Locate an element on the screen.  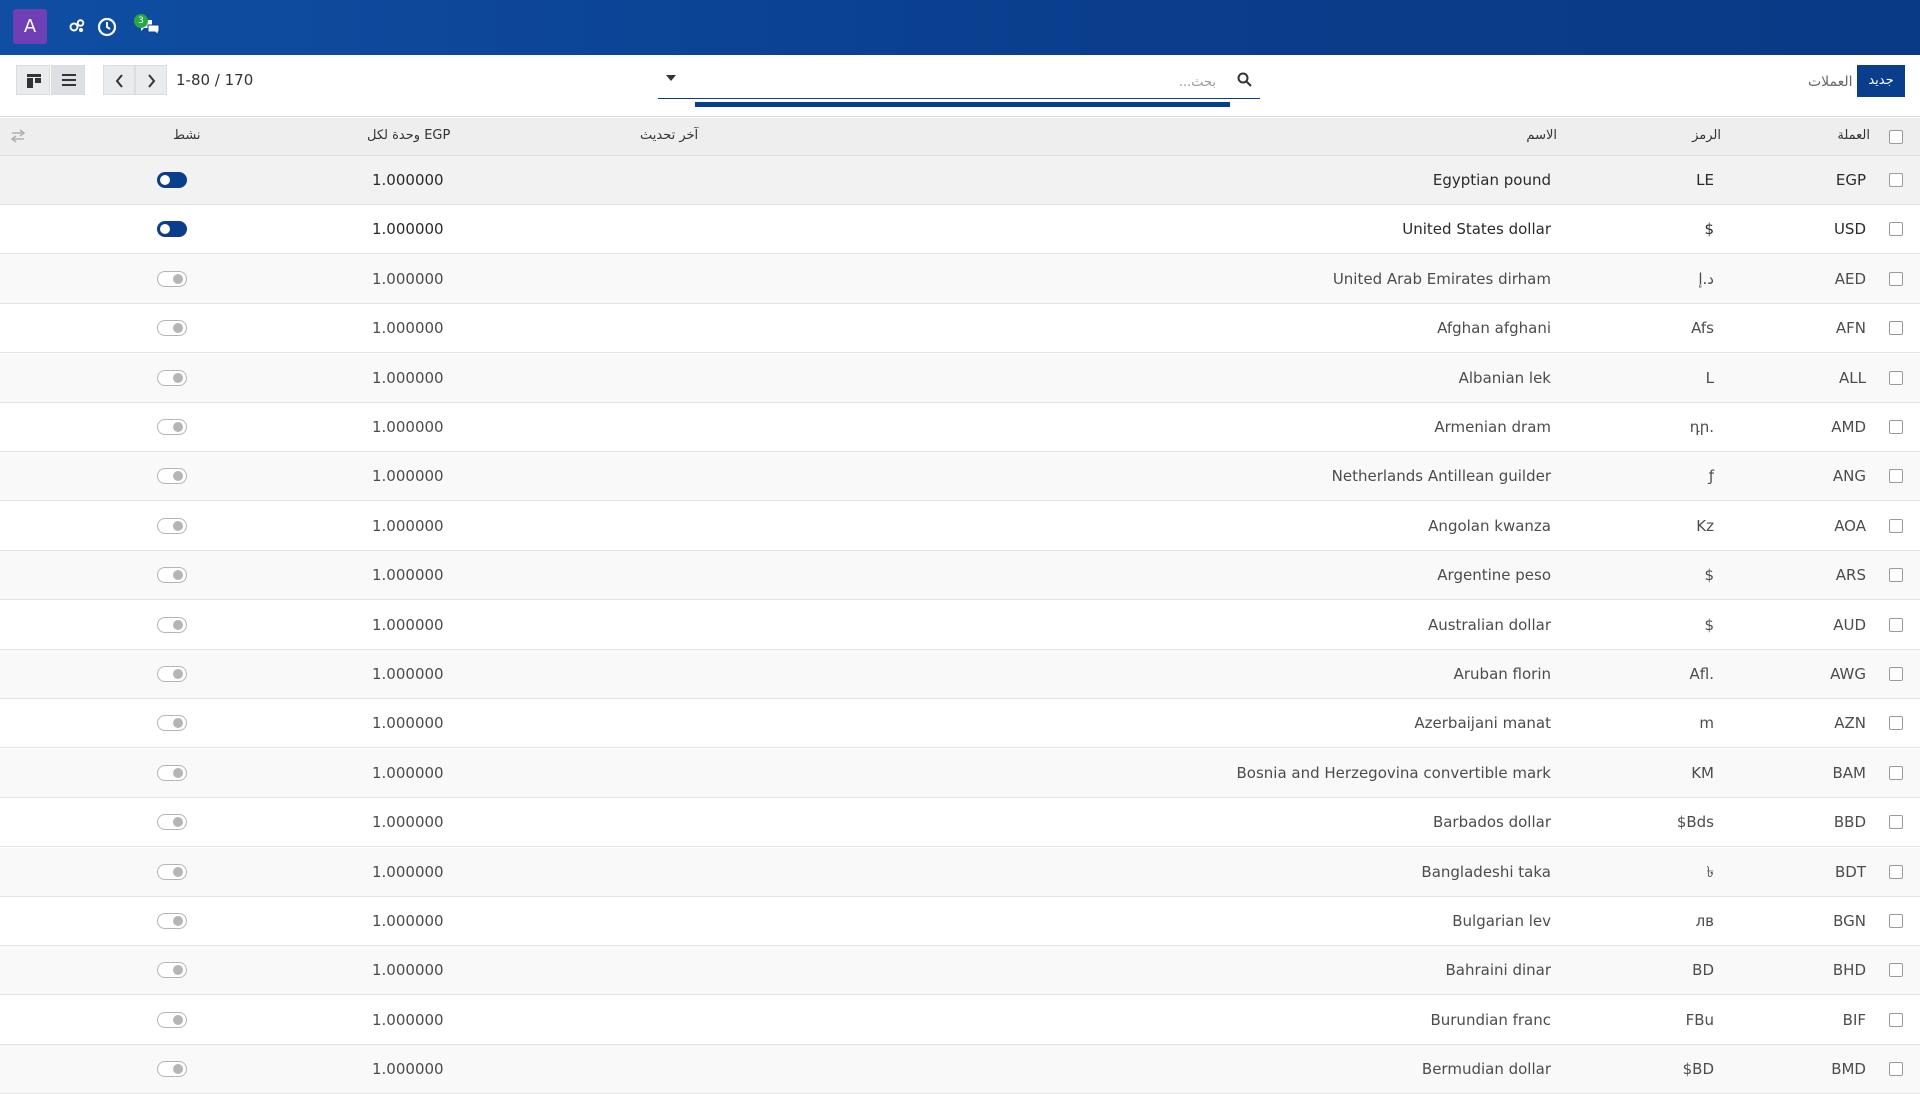
table-row: AOA Kz Angolan kwanza 1.000000 is located at coordinates (960, 526).